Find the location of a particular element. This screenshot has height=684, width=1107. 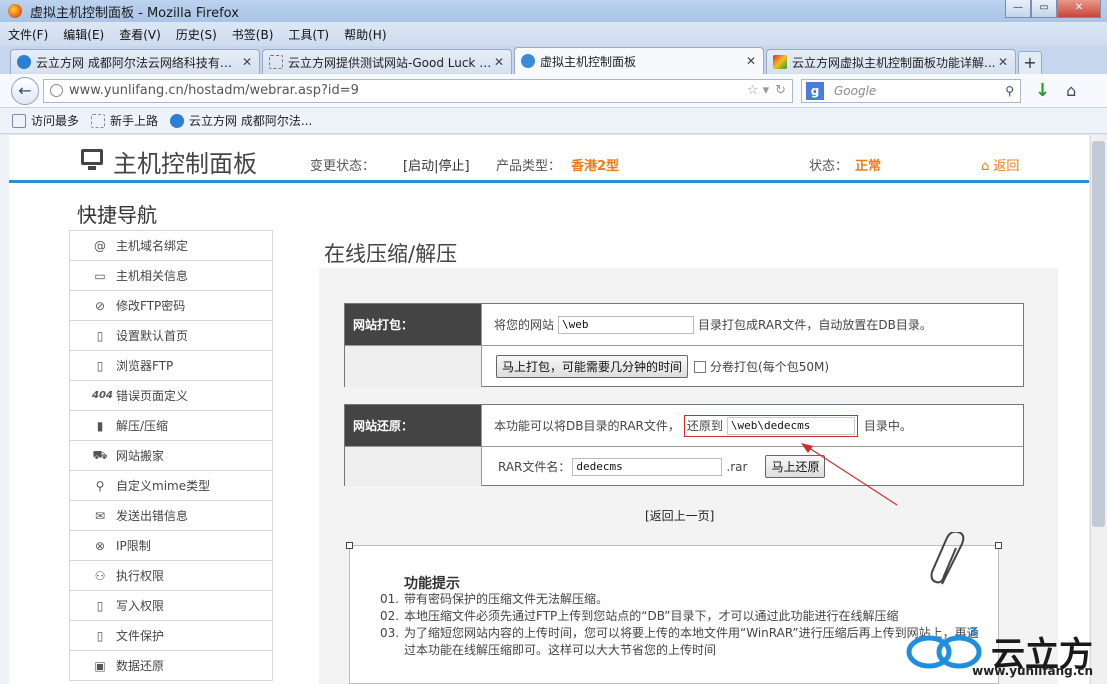

bookmark-getting-started: 新手上路 is located at coordinates (124, 120).